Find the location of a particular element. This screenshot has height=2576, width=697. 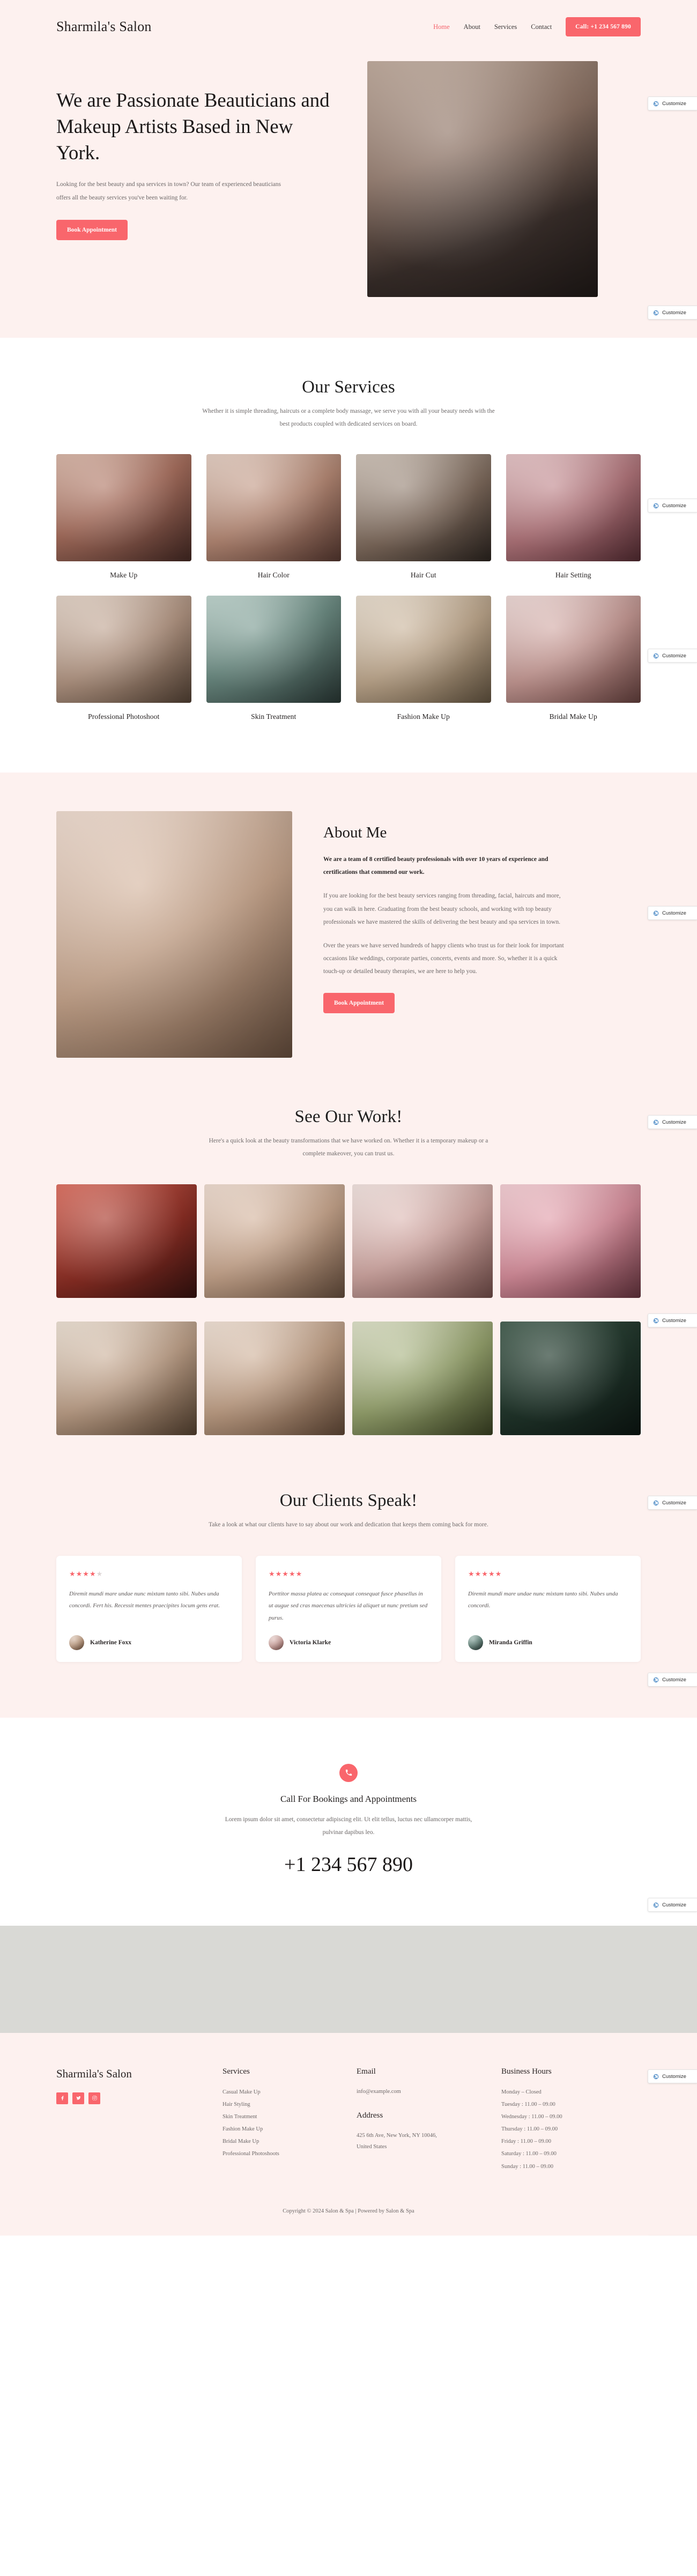

avatar is located at coordinates (476, 1642).